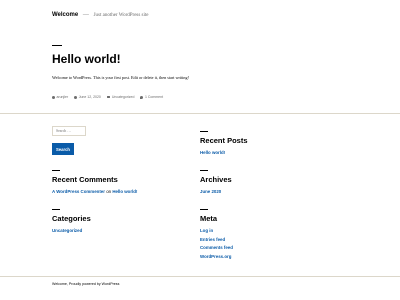 This screenshot has height=300, width=400. Describe the element at coordinates (85, 179) in the screenshot. I see `recent-comments-title: Recent Comments` at that location.